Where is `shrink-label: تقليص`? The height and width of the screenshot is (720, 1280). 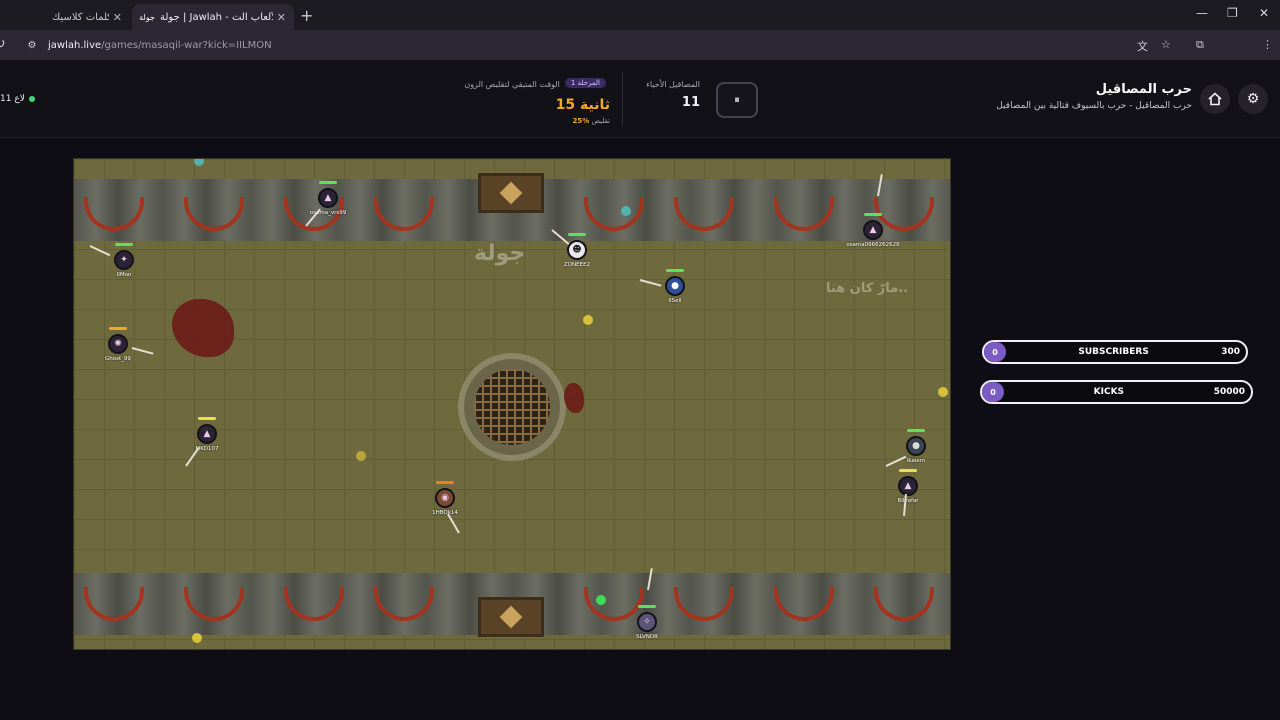 shrink-label: تقليص is located at coordinates (601, 121).